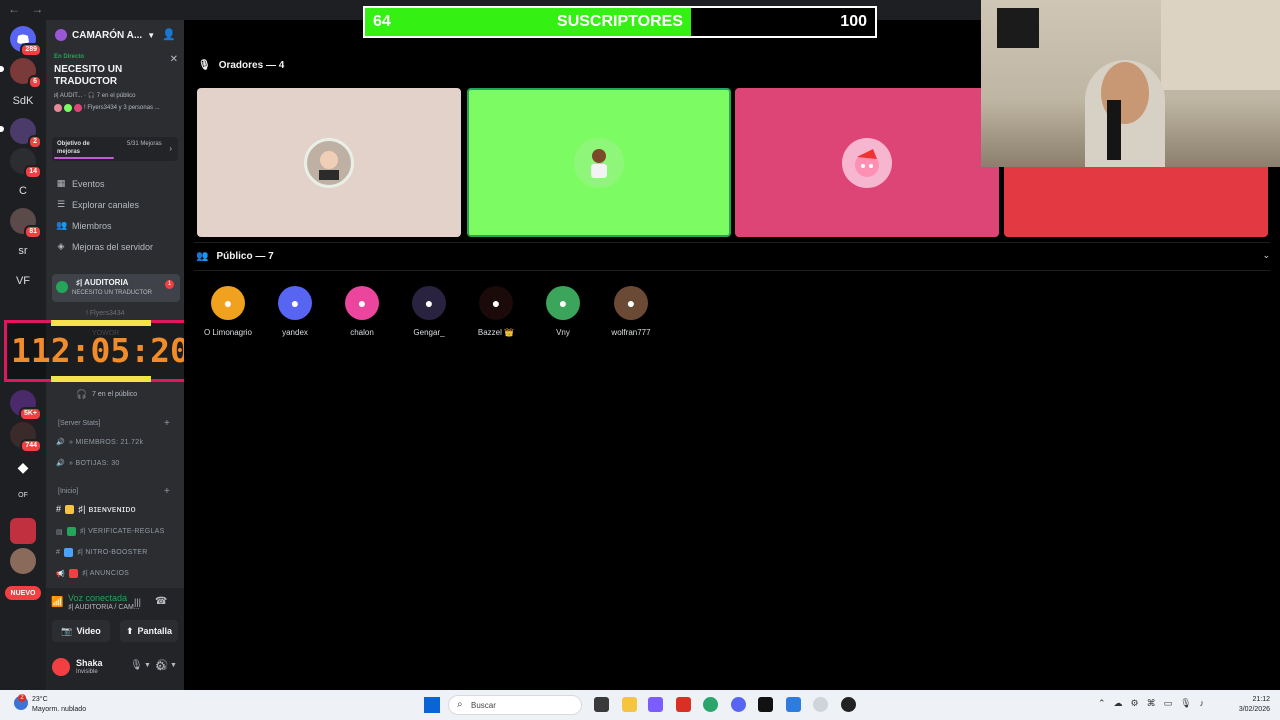 The width and height of the screenshot is (1280, 720). I want to click on channel-members-stat: 🔊» MIEMBROS: 21.72k, so click(99, 442).